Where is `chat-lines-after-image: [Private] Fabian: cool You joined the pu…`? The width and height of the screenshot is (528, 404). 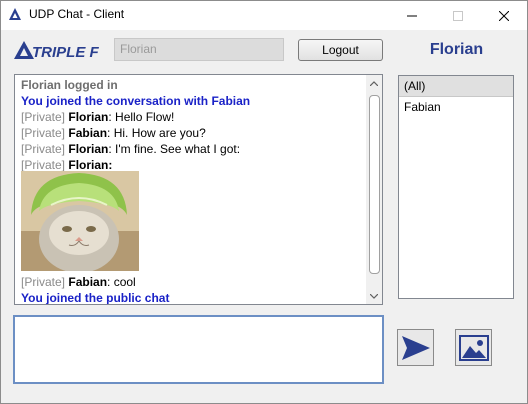 chat-lines-after-image: [Private] Fabian: cool You joined the pu… is located at coordinates (193, 289).